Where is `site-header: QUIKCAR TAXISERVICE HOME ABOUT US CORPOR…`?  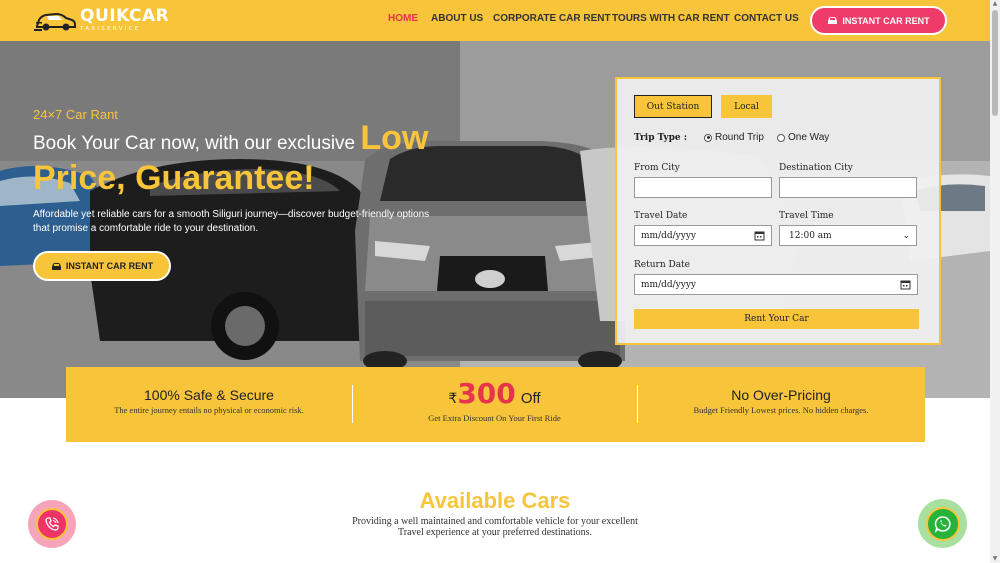
site-header: QUIKCAR TAXISERVICE HOME ABOUT US CORPOR… is located at coordinates (495, 20).